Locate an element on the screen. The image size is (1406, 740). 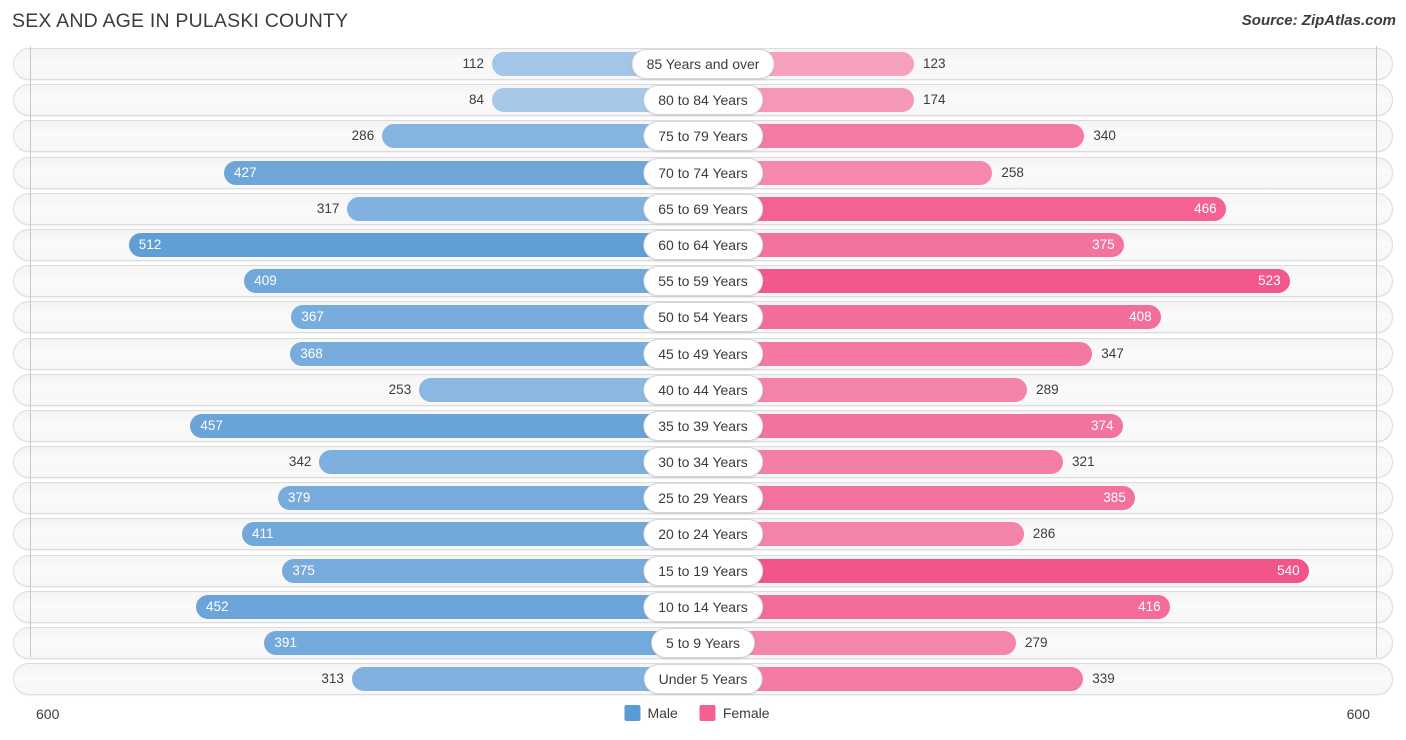
legend-item: Female is located at coordinates (734, 713).